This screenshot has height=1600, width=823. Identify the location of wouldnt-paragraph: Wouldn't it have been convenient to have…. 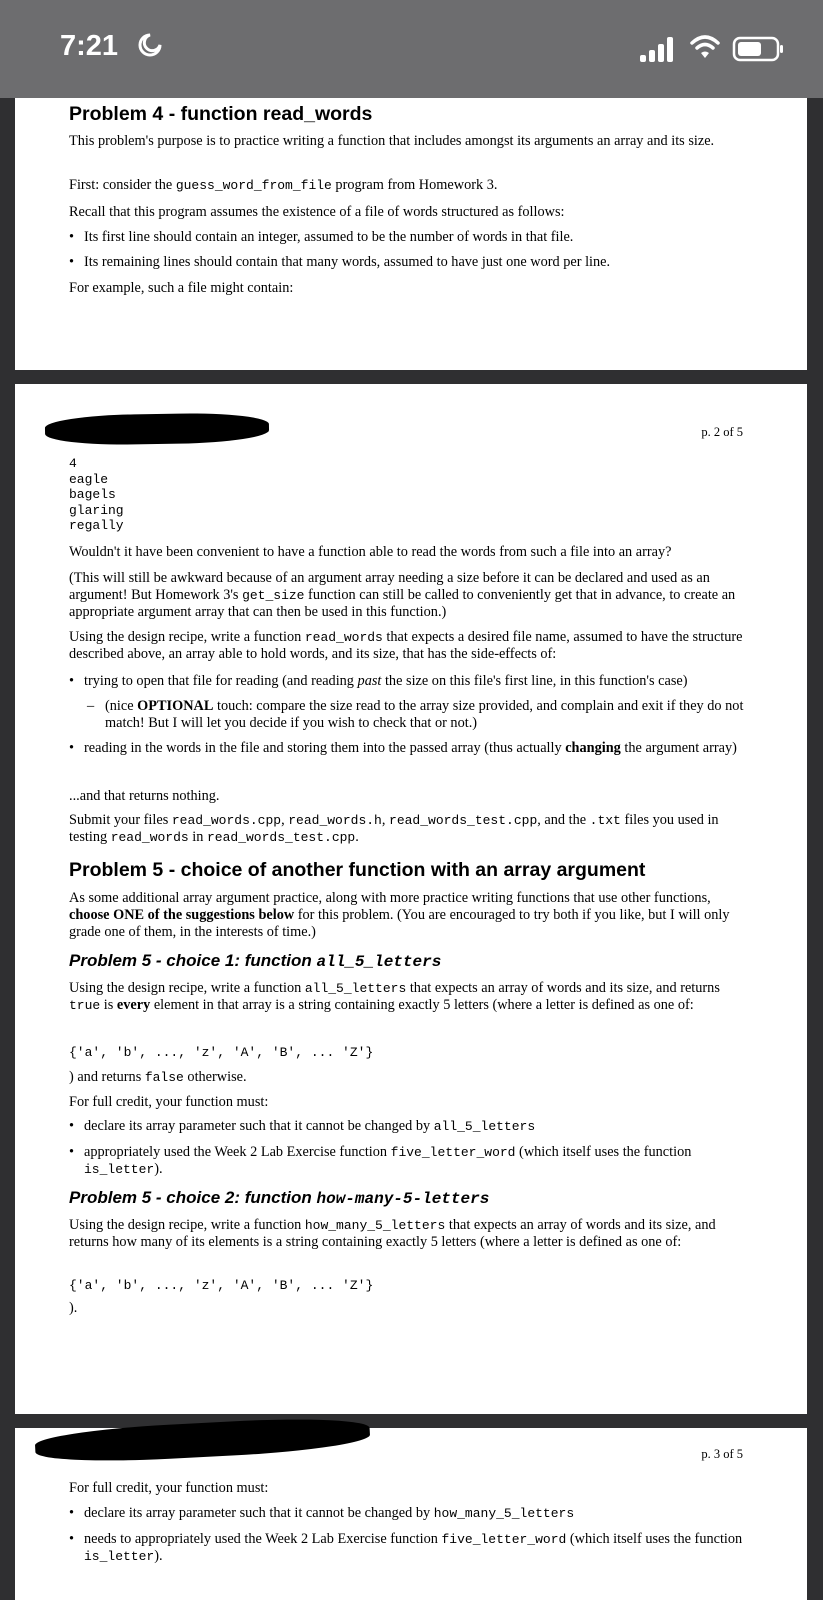
(370, 552).